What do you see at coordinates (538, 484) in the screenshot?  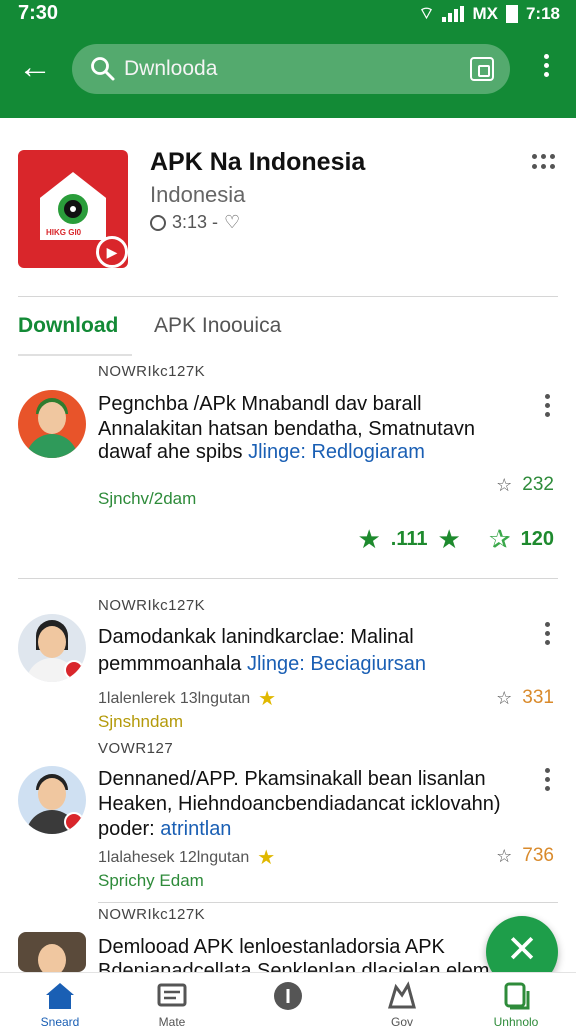 I see `item-rating-value: 232` at bounding box center [538, 484].